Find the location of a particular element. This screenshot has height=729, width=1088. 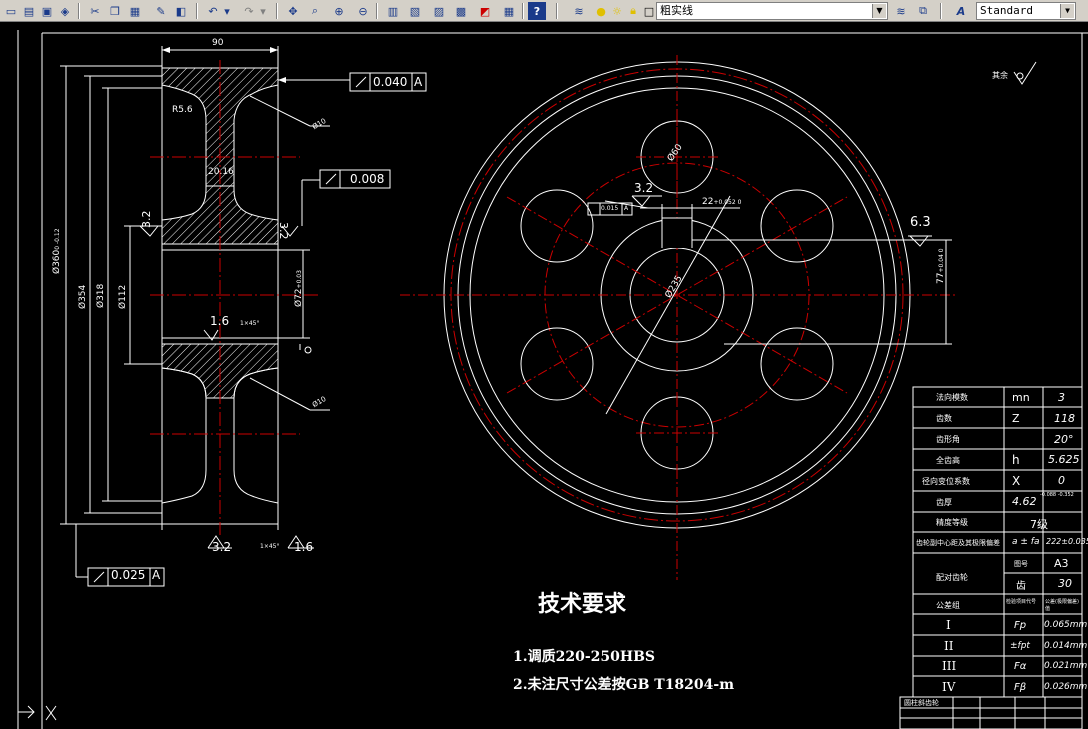

roughness-32-front: 3.2 is located at coordinates (644, 188).